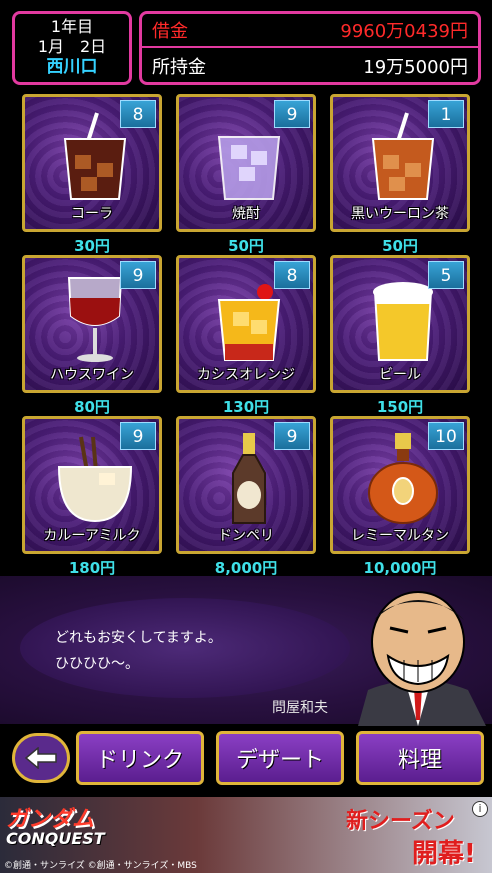 The image size is (492, 873). Describe the element at coordinates (92, 407) in the screenshot. I see `item-price: 80円` at that location.